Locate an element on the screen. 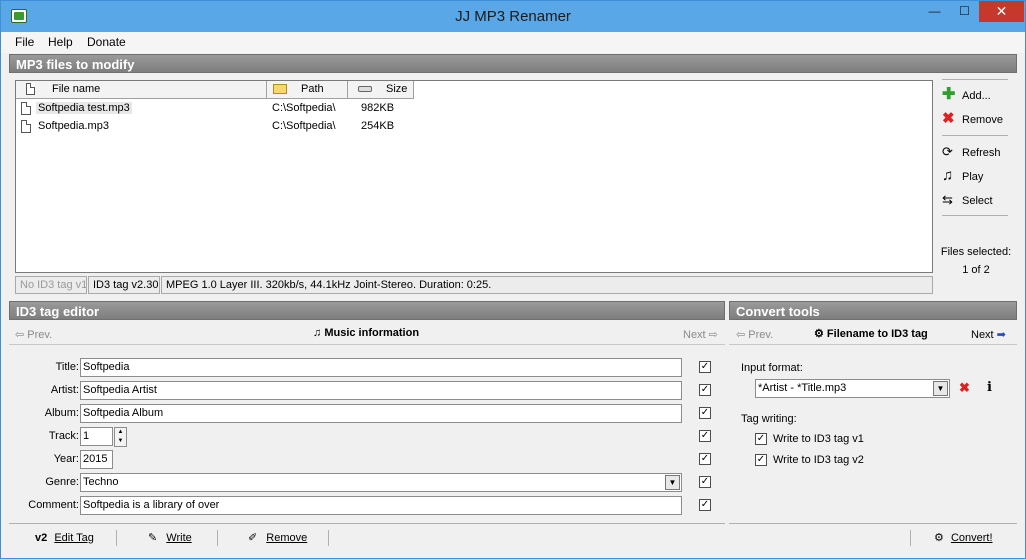 Image resolution: width=1026 pixels, height=559 pixels. column-header-path: Path is located at coordinates (307, 90).